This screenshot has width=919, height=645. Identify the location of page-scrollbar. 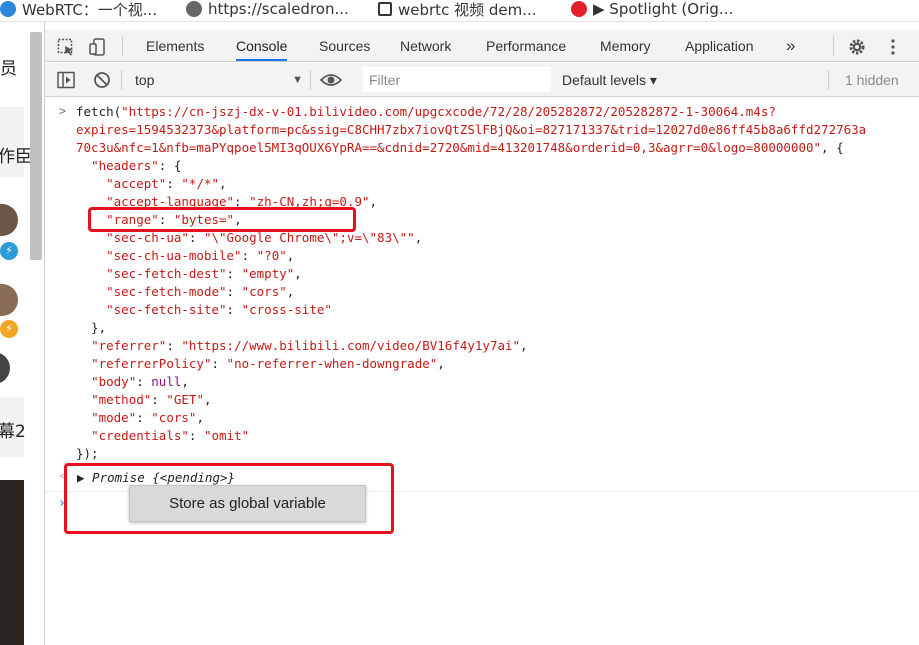
(36, 146).